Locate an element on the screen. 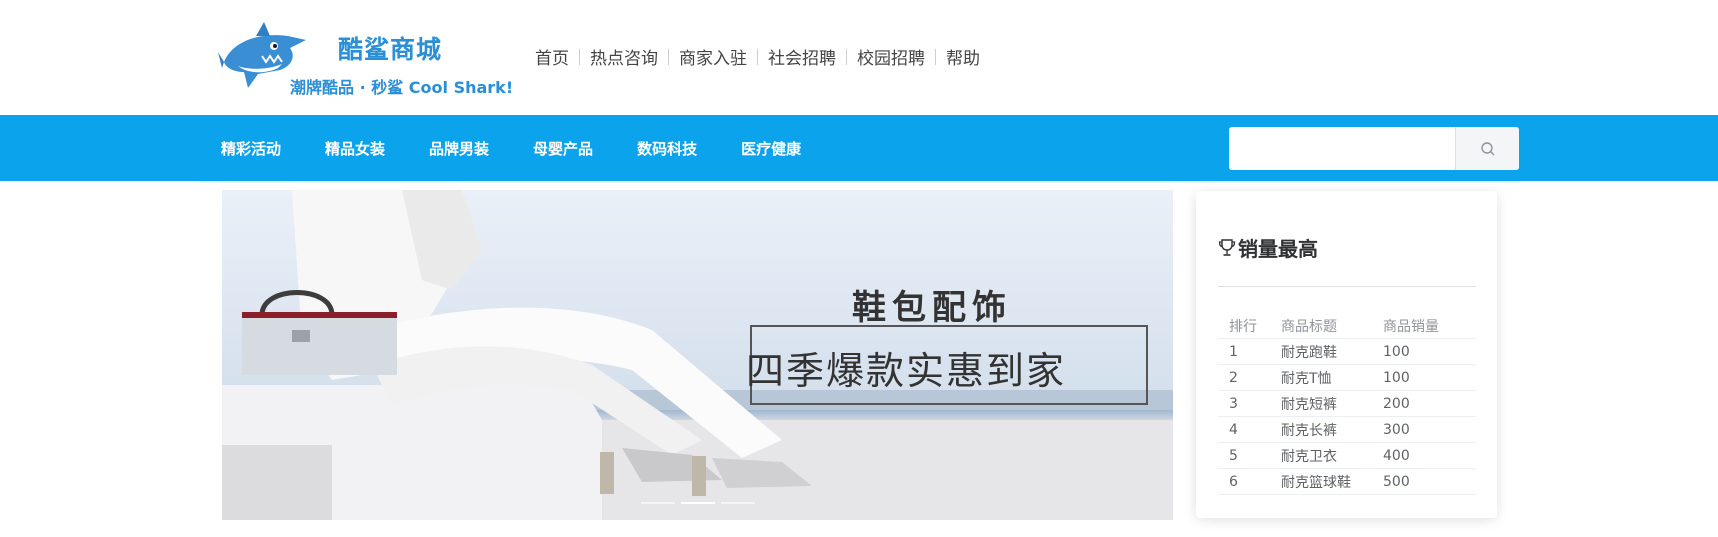 Image resolution: width=1718 pixels, height=537 pixels. table-row: 4 耐克长裤 300 is located at coordinates (1347, 429).